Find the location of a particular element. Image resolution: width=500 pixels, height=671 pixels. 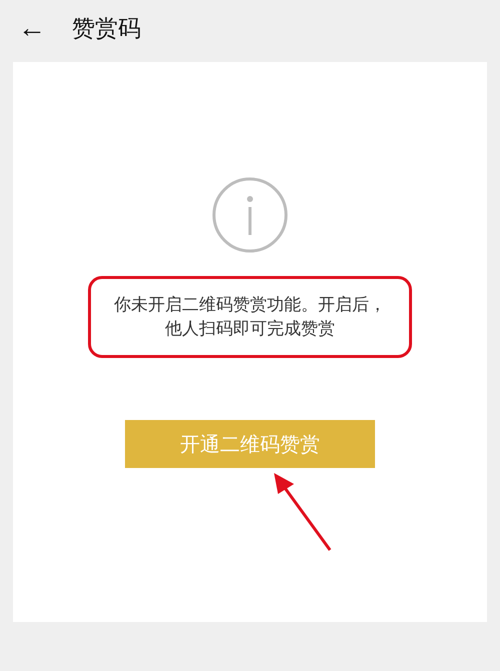

notice-text: 你未开启二维码赞赏功能。开启后，他人扫码即可完成赞赏 is located at coordinates (250, 317).